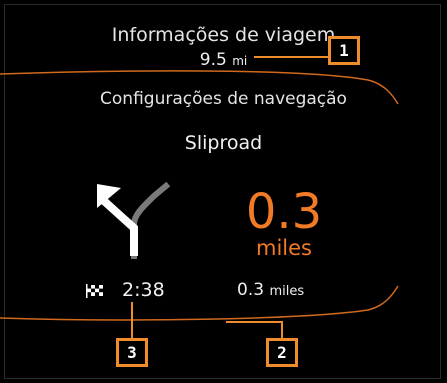  Describe the element at coordinates (143, 290) in the screenshot. I see `eta-time: 2:38` at that location.